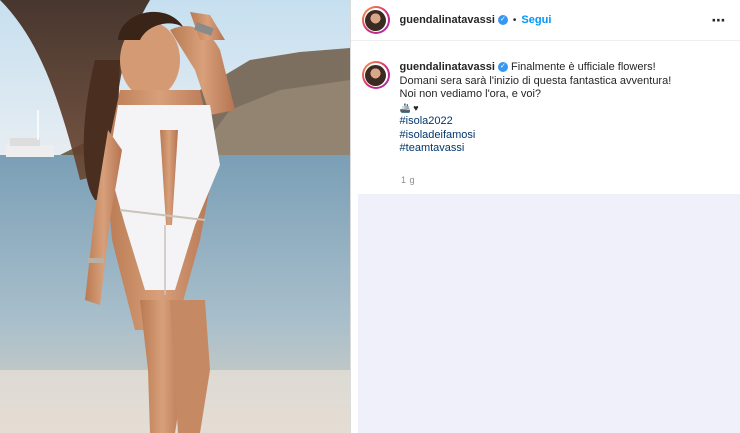 This screenshot has width=740, height=433. I want to click on more-options-icon: ⋯, so click(719, 20).